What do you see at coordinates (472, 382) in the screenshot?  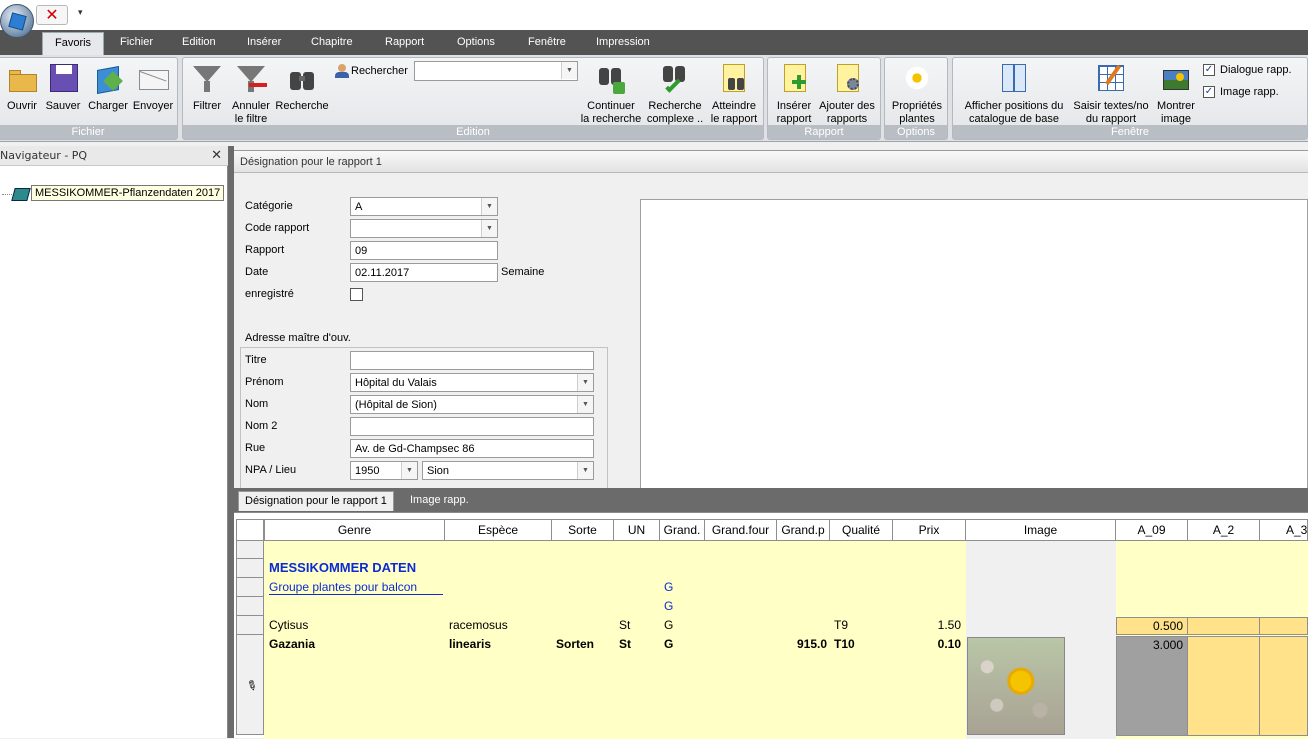 I see `prenom-select: Hôpital du Valais ▼` at bounding box center [472, 382].